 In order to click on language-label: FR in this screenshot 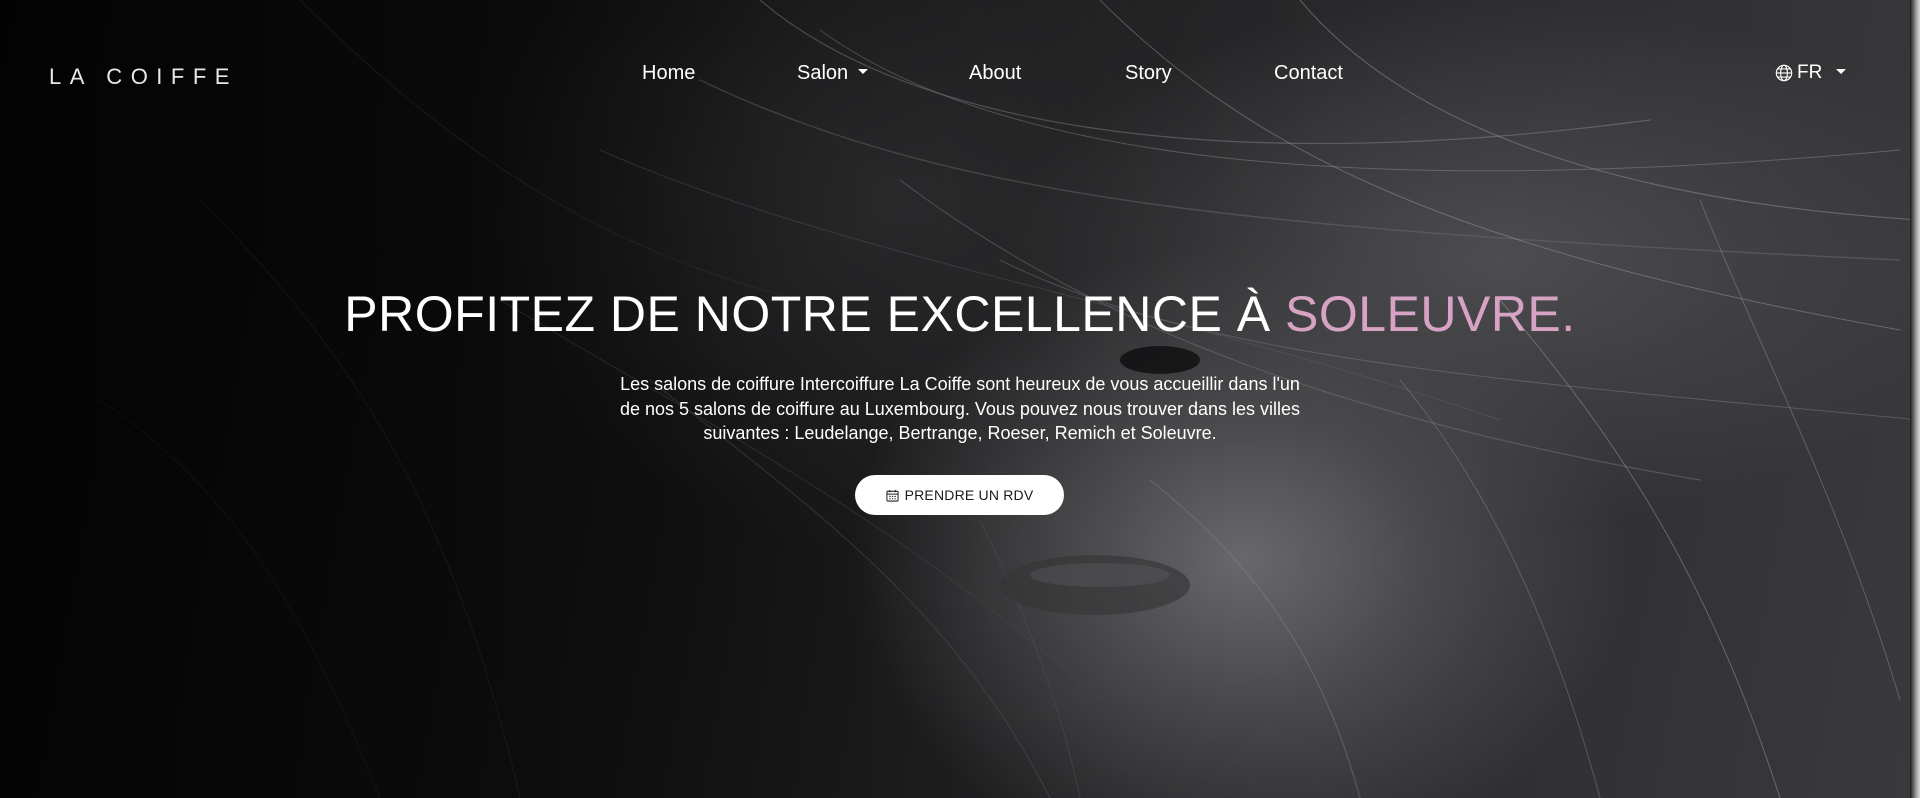, I will do `click(1810, 72)`.